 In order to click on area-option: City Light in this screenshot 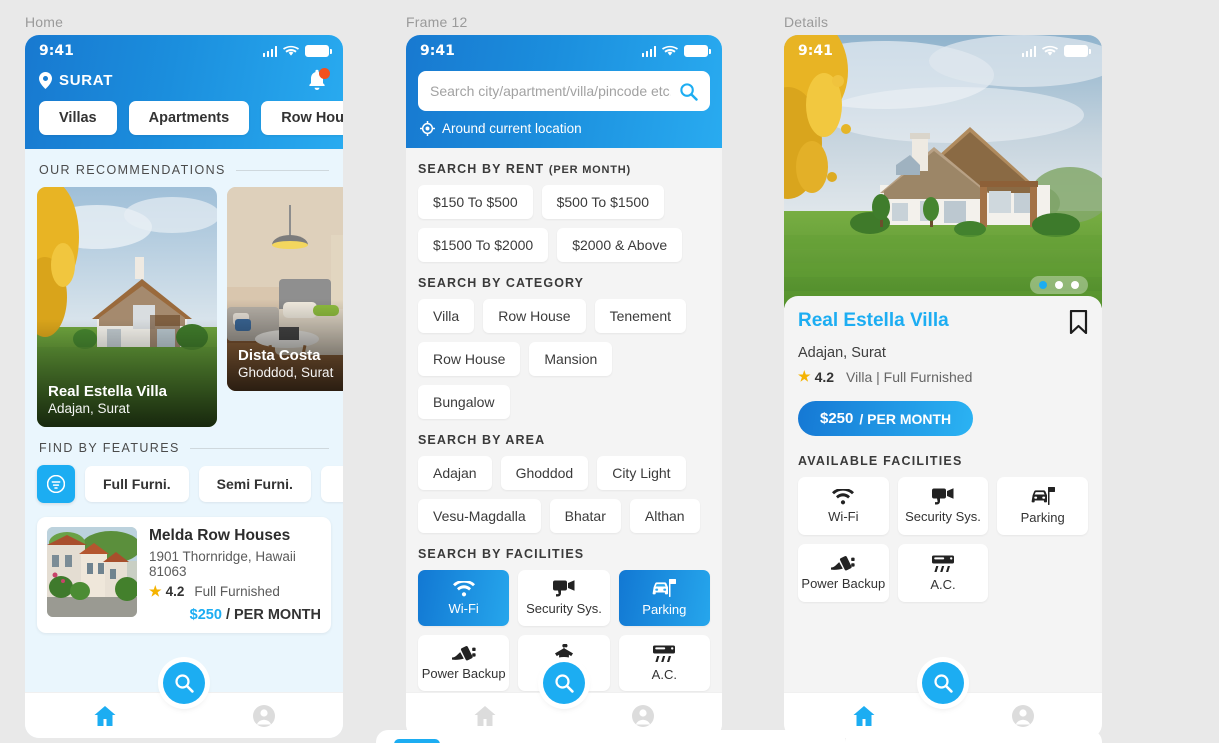, I will do `click(641, 473)`.